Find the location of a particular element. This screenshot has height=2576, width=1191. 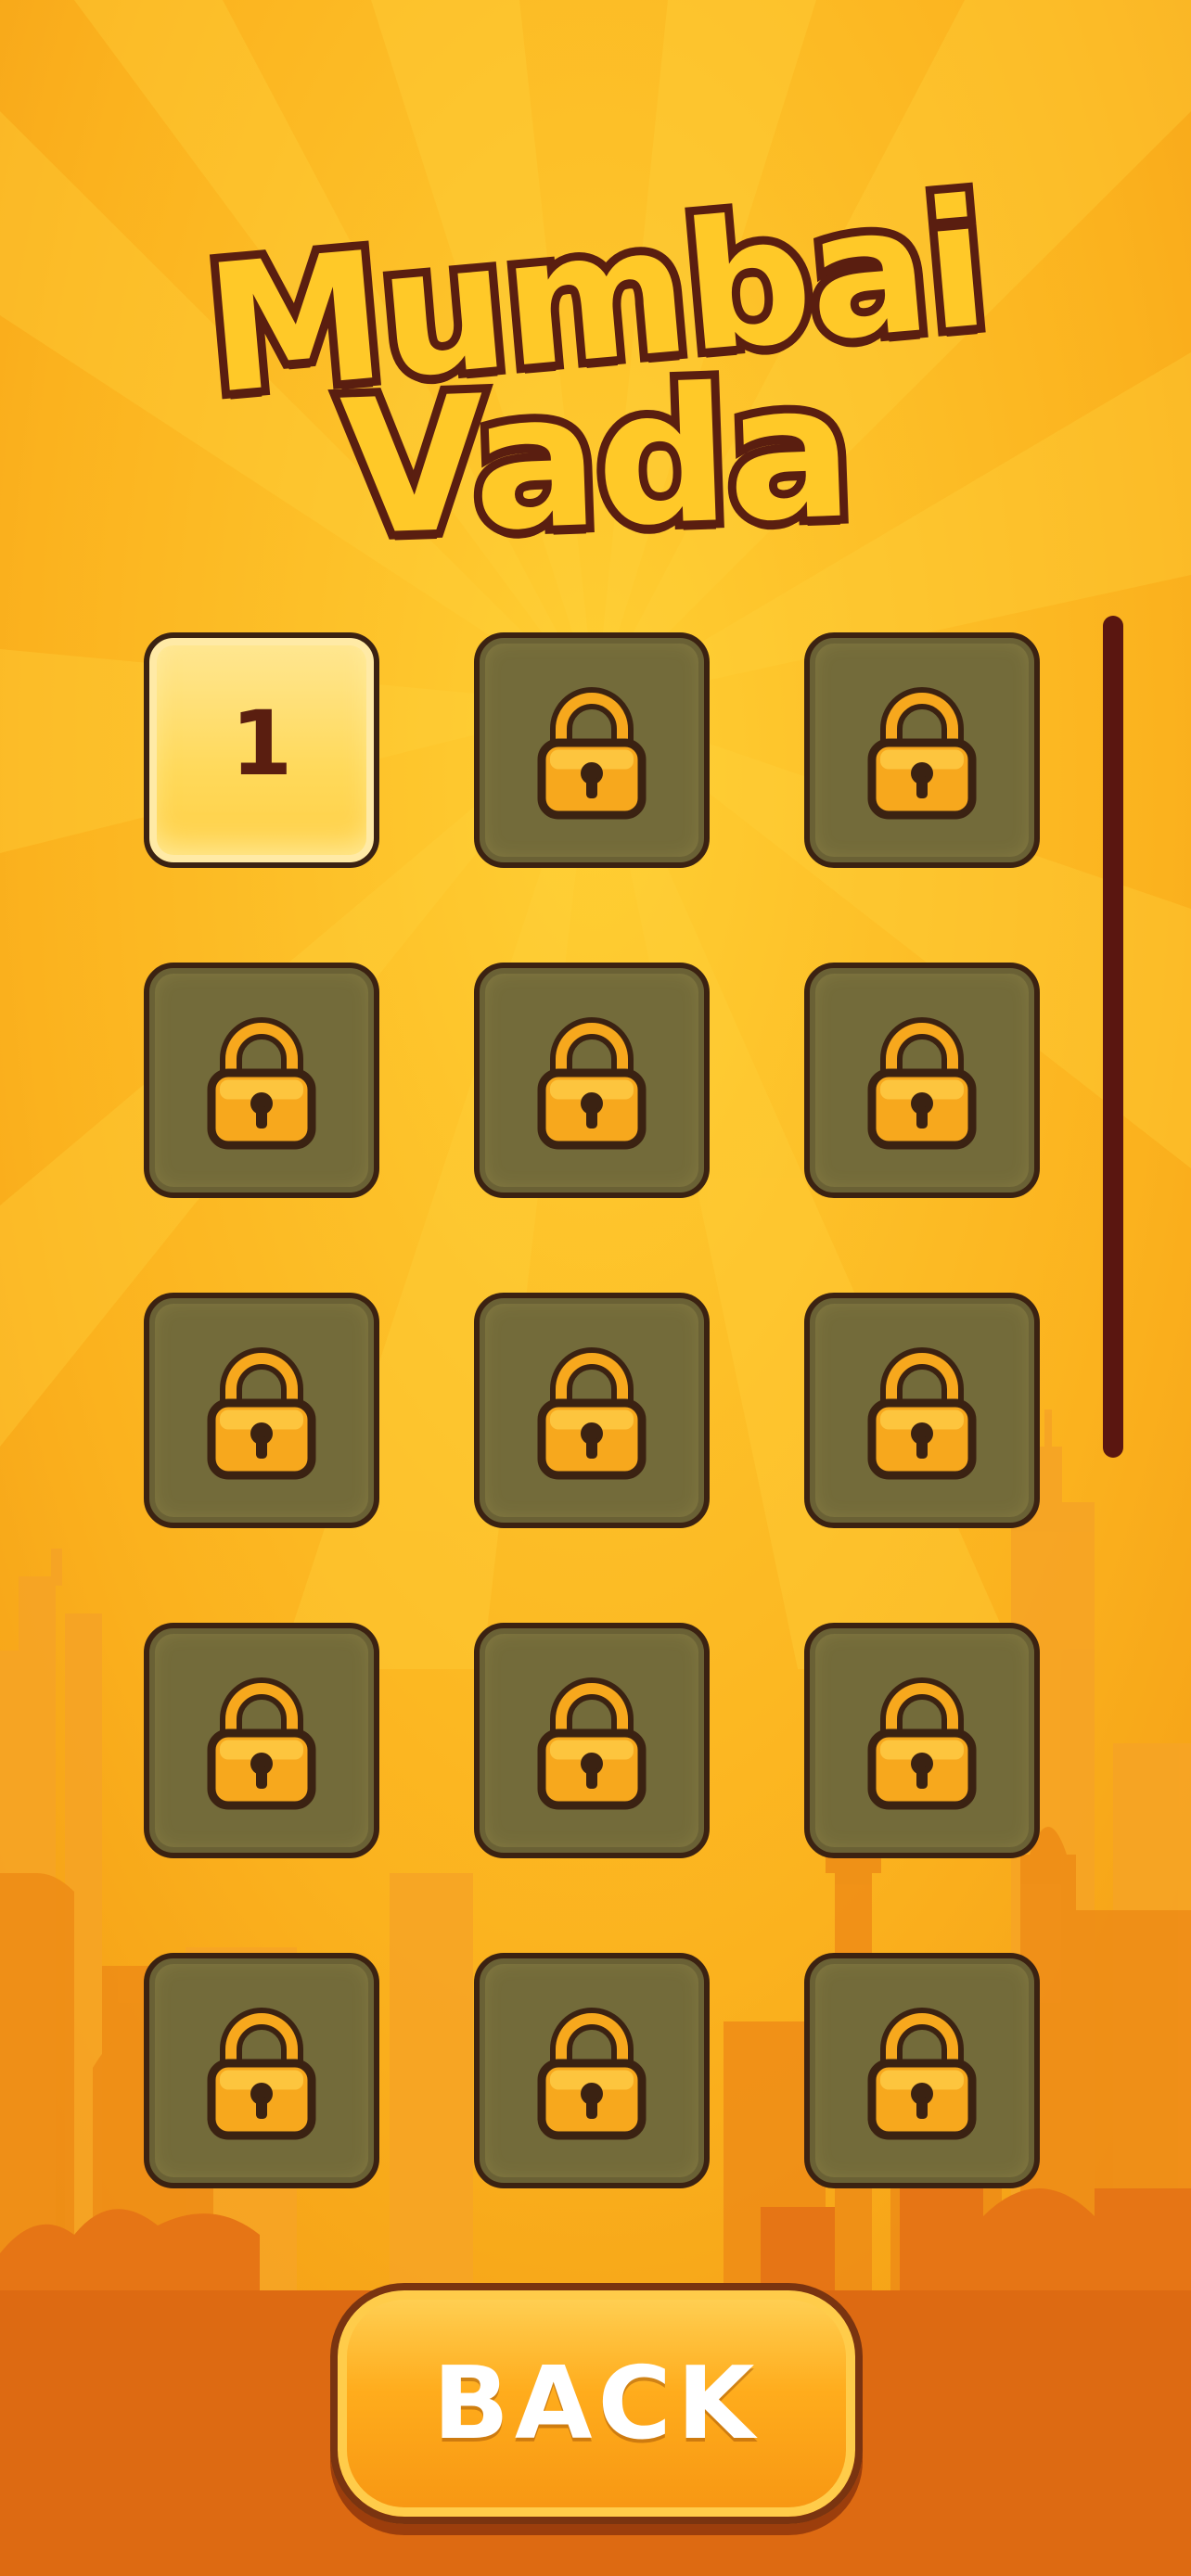

level-number: 1 is located at coordinates (261, 744).